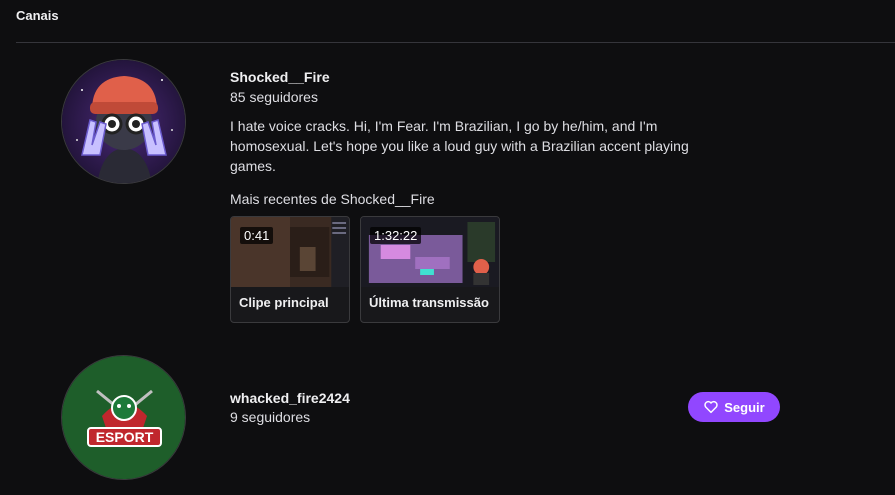  Describe the element at coordinates (125, 437) in the screenshot. I see `esport-logo-text: ESPORT` at that location.